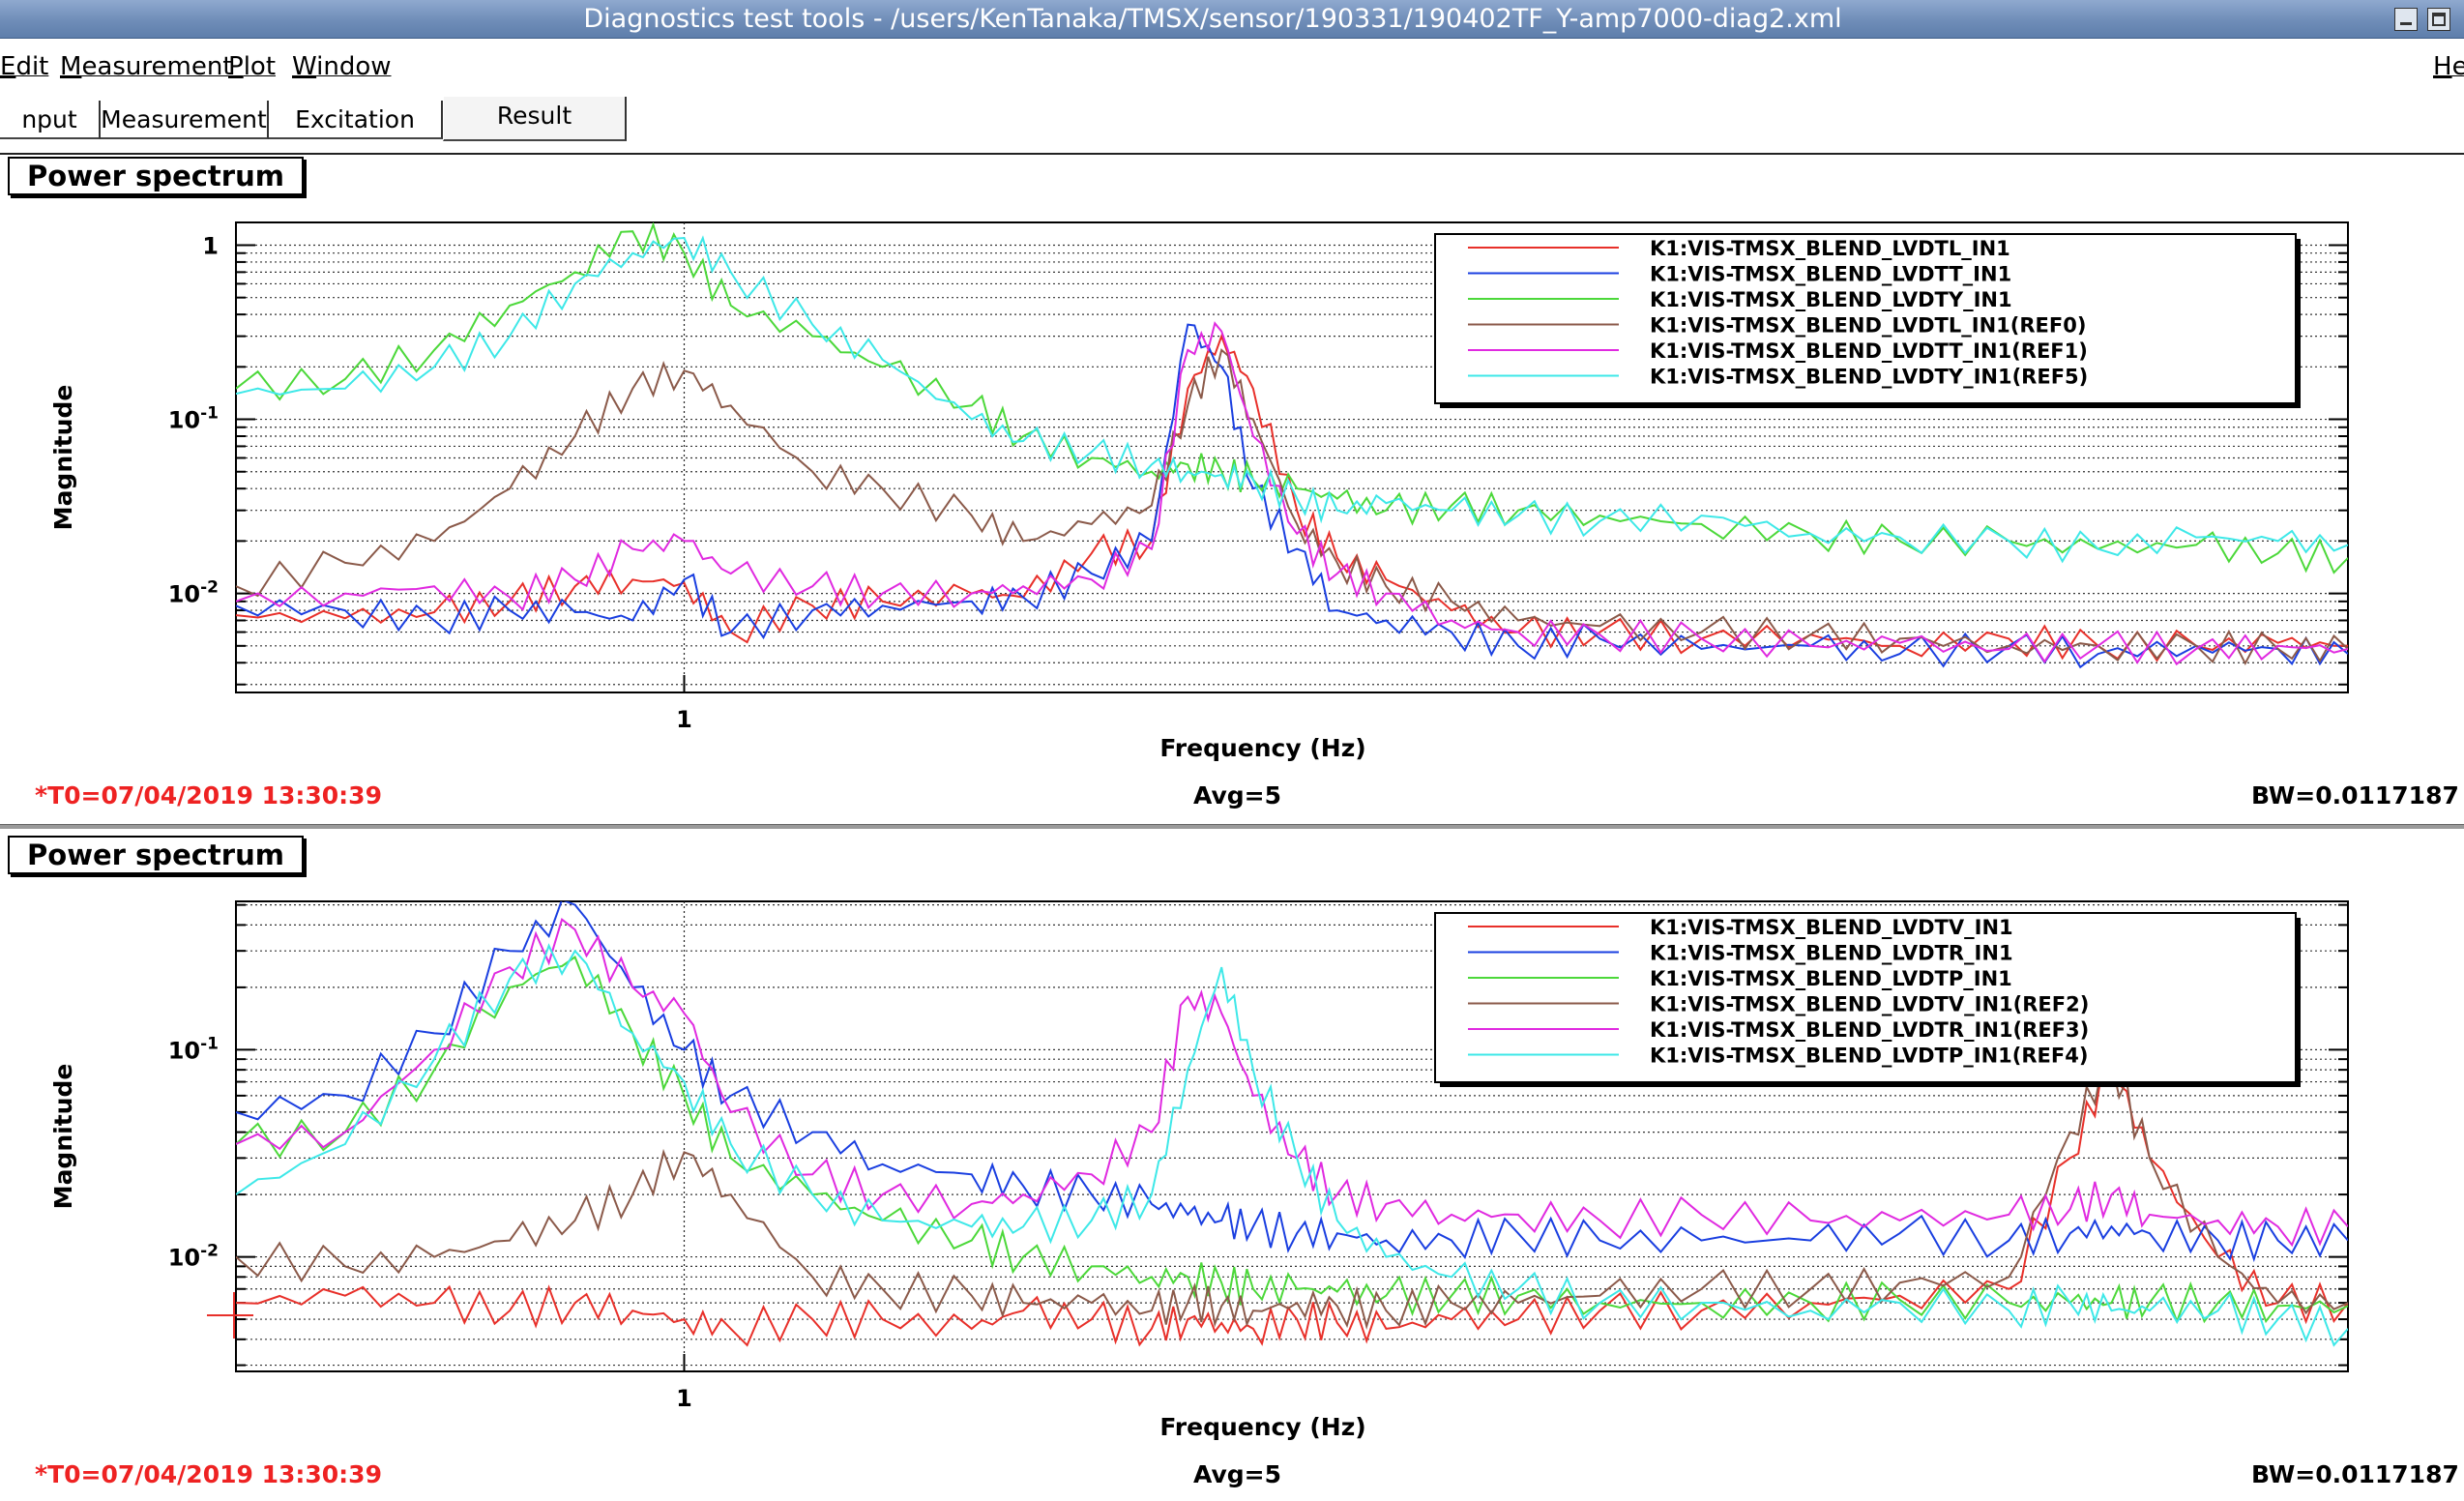 This screenshot has height=1501, width=2464. Describe the element at coordinates (1832, 927) in the screenshot. I see `legend-entry: K1:VIS-TMSX_BLEND_LVDTV_IN1` at that location.